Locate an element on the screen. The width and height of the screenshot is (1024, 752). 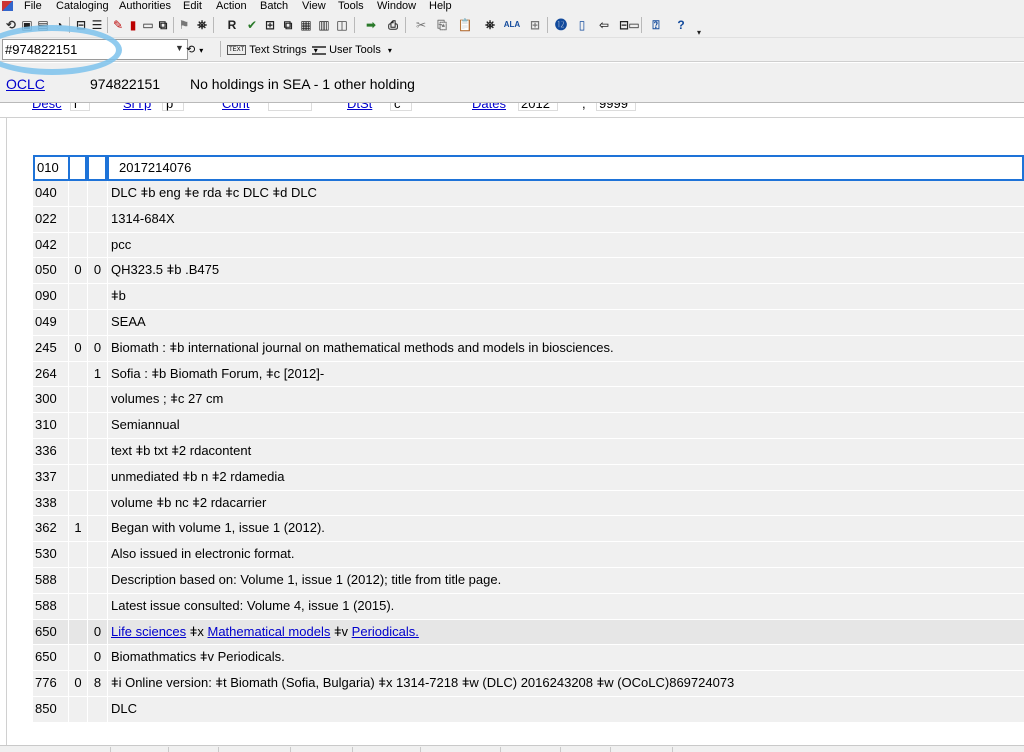
marc-field-row: 850 DLC is located at coordinates (528, 709).